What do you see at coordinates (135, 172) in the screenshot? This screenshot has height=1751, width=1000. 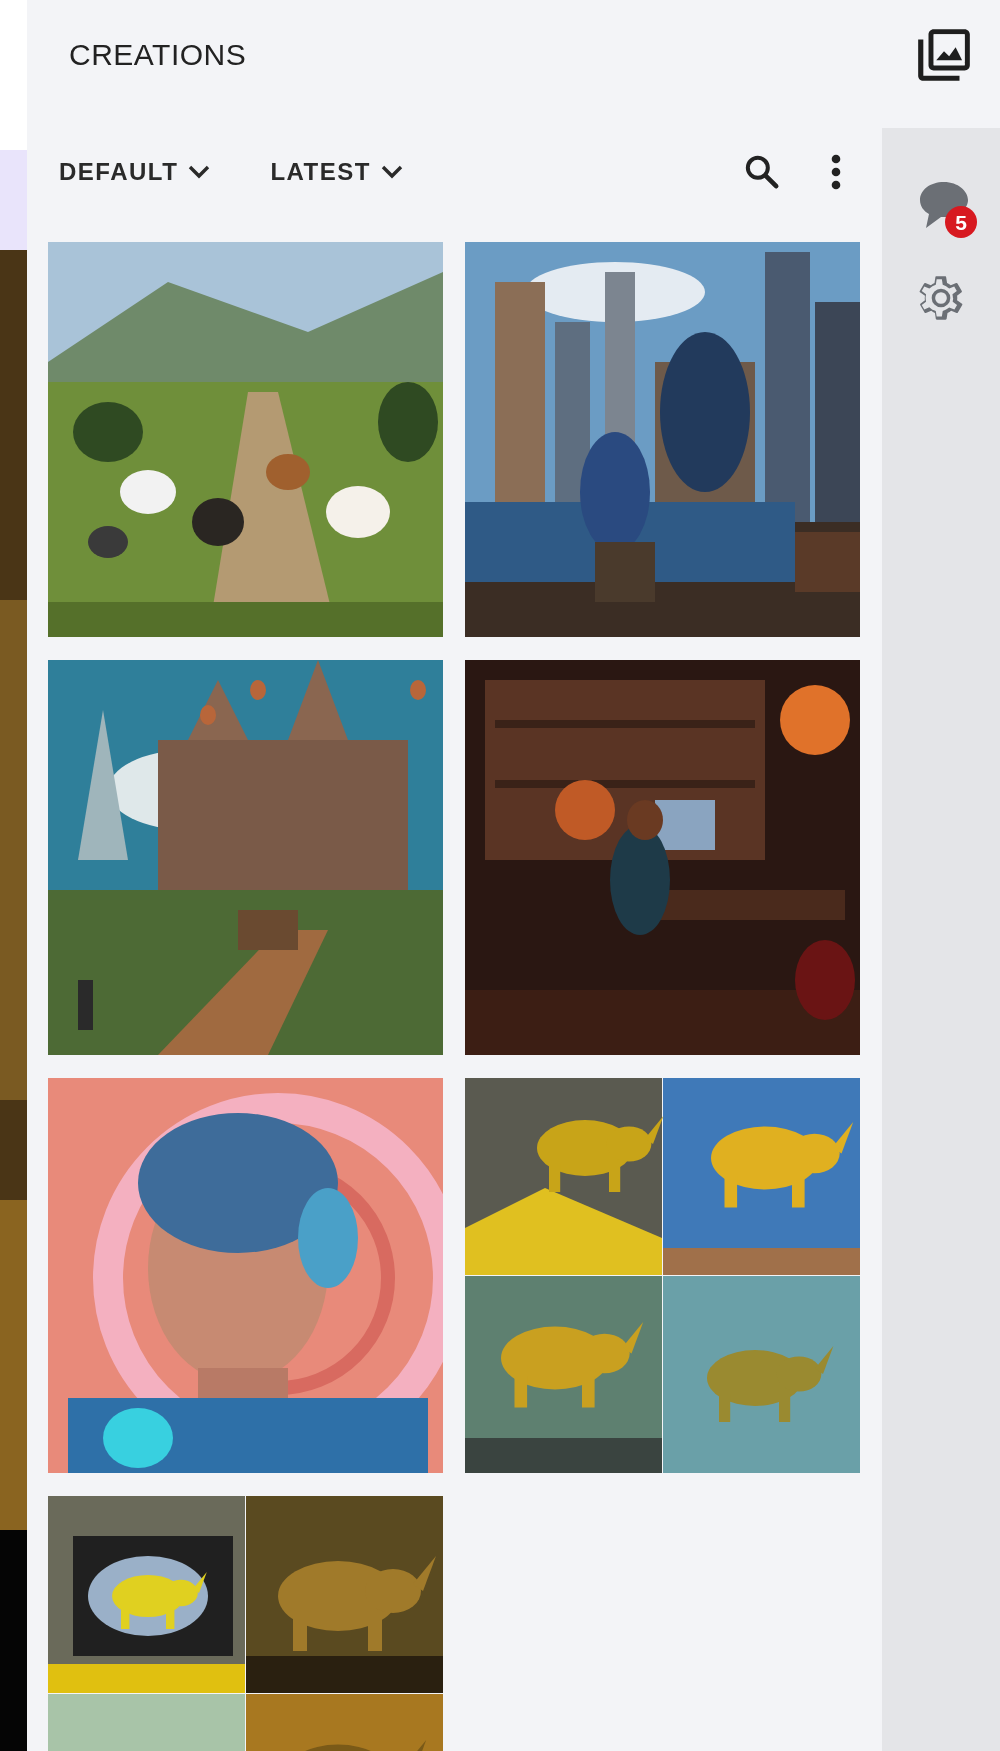 I see `sort-dropdown: DEFAULT` at bounding box center [135, 172].